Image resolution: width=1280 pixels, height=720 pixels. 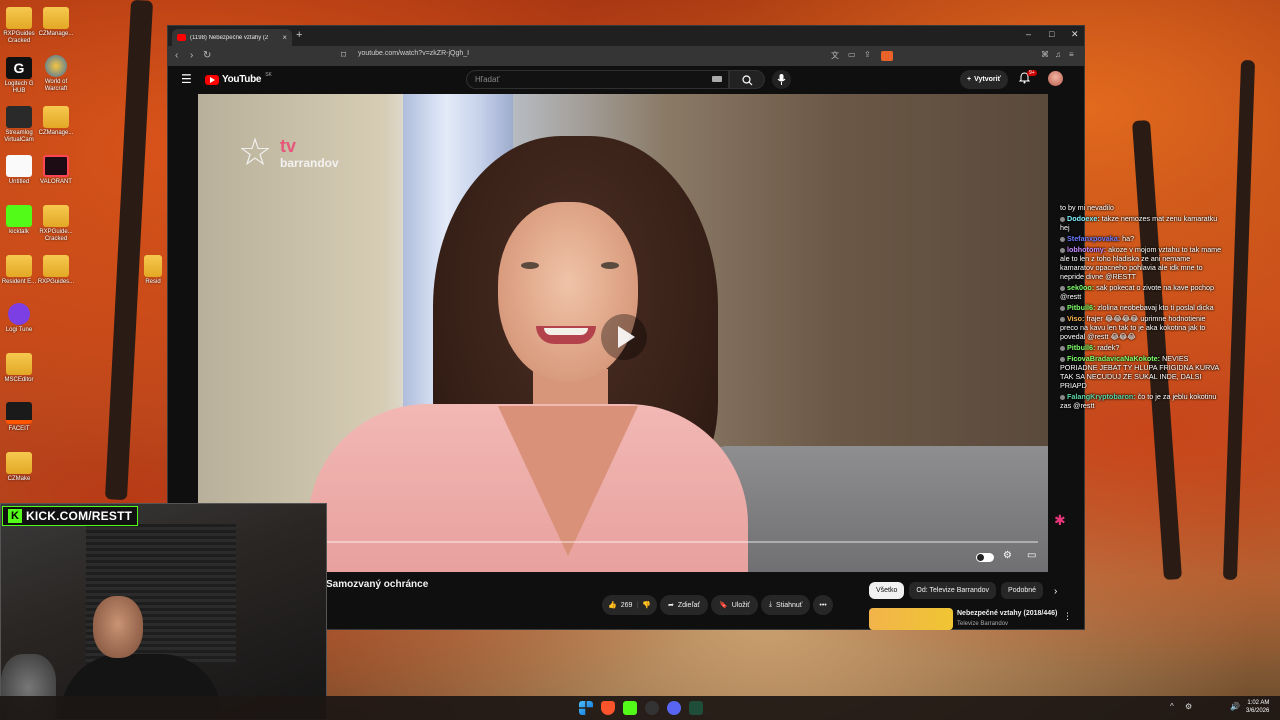 I want to click on share-arrow-icon: ➦, so click(x=670, y=605).